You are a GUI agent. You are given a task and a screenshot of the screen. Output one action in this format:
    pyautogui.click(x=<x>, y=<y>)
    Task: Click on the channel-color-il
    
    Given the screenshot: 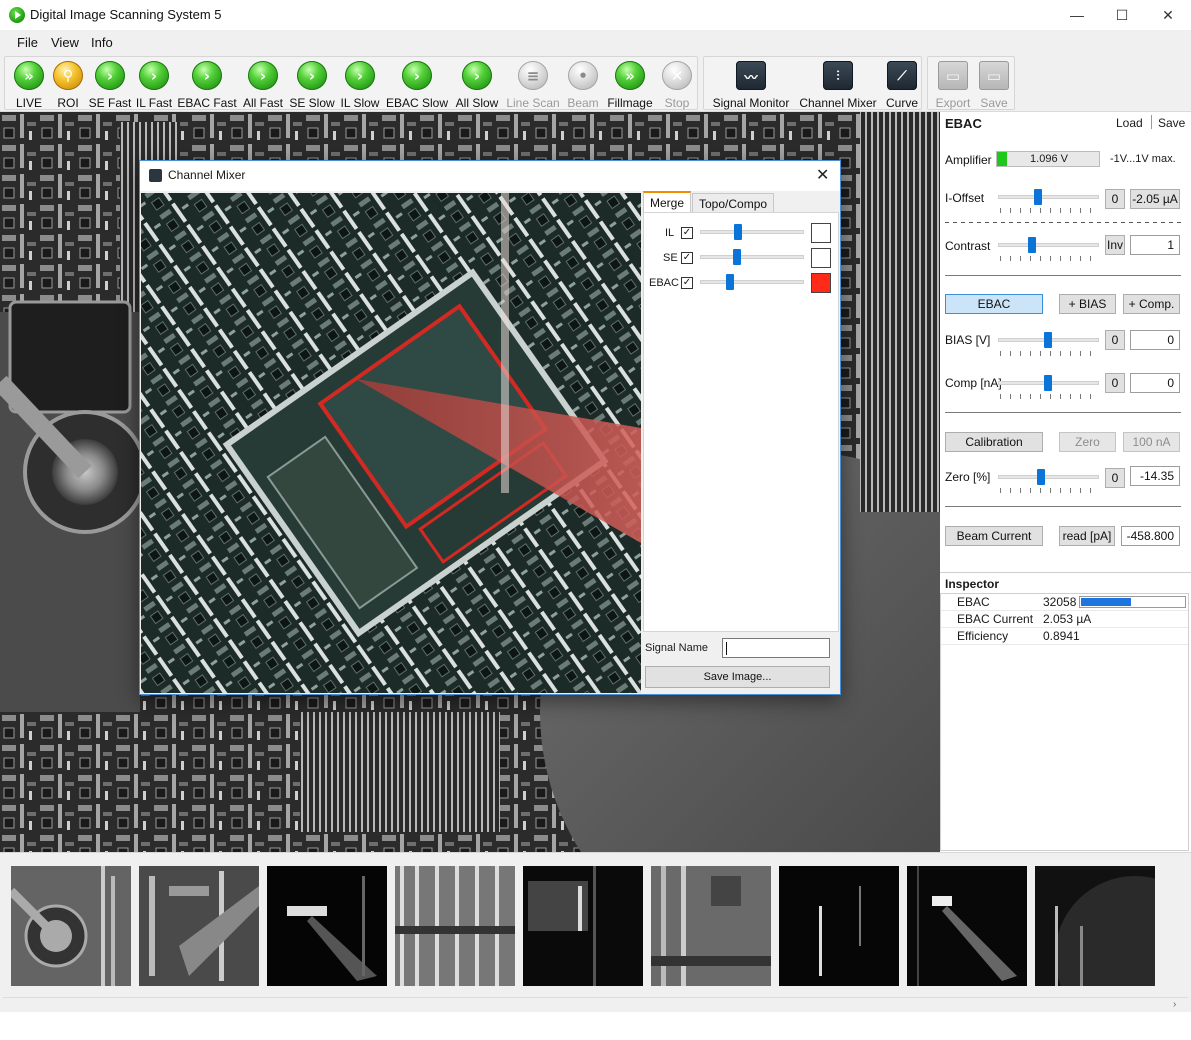 What is the action you would take?
    pyautogui.click(x=821, y=233)
    